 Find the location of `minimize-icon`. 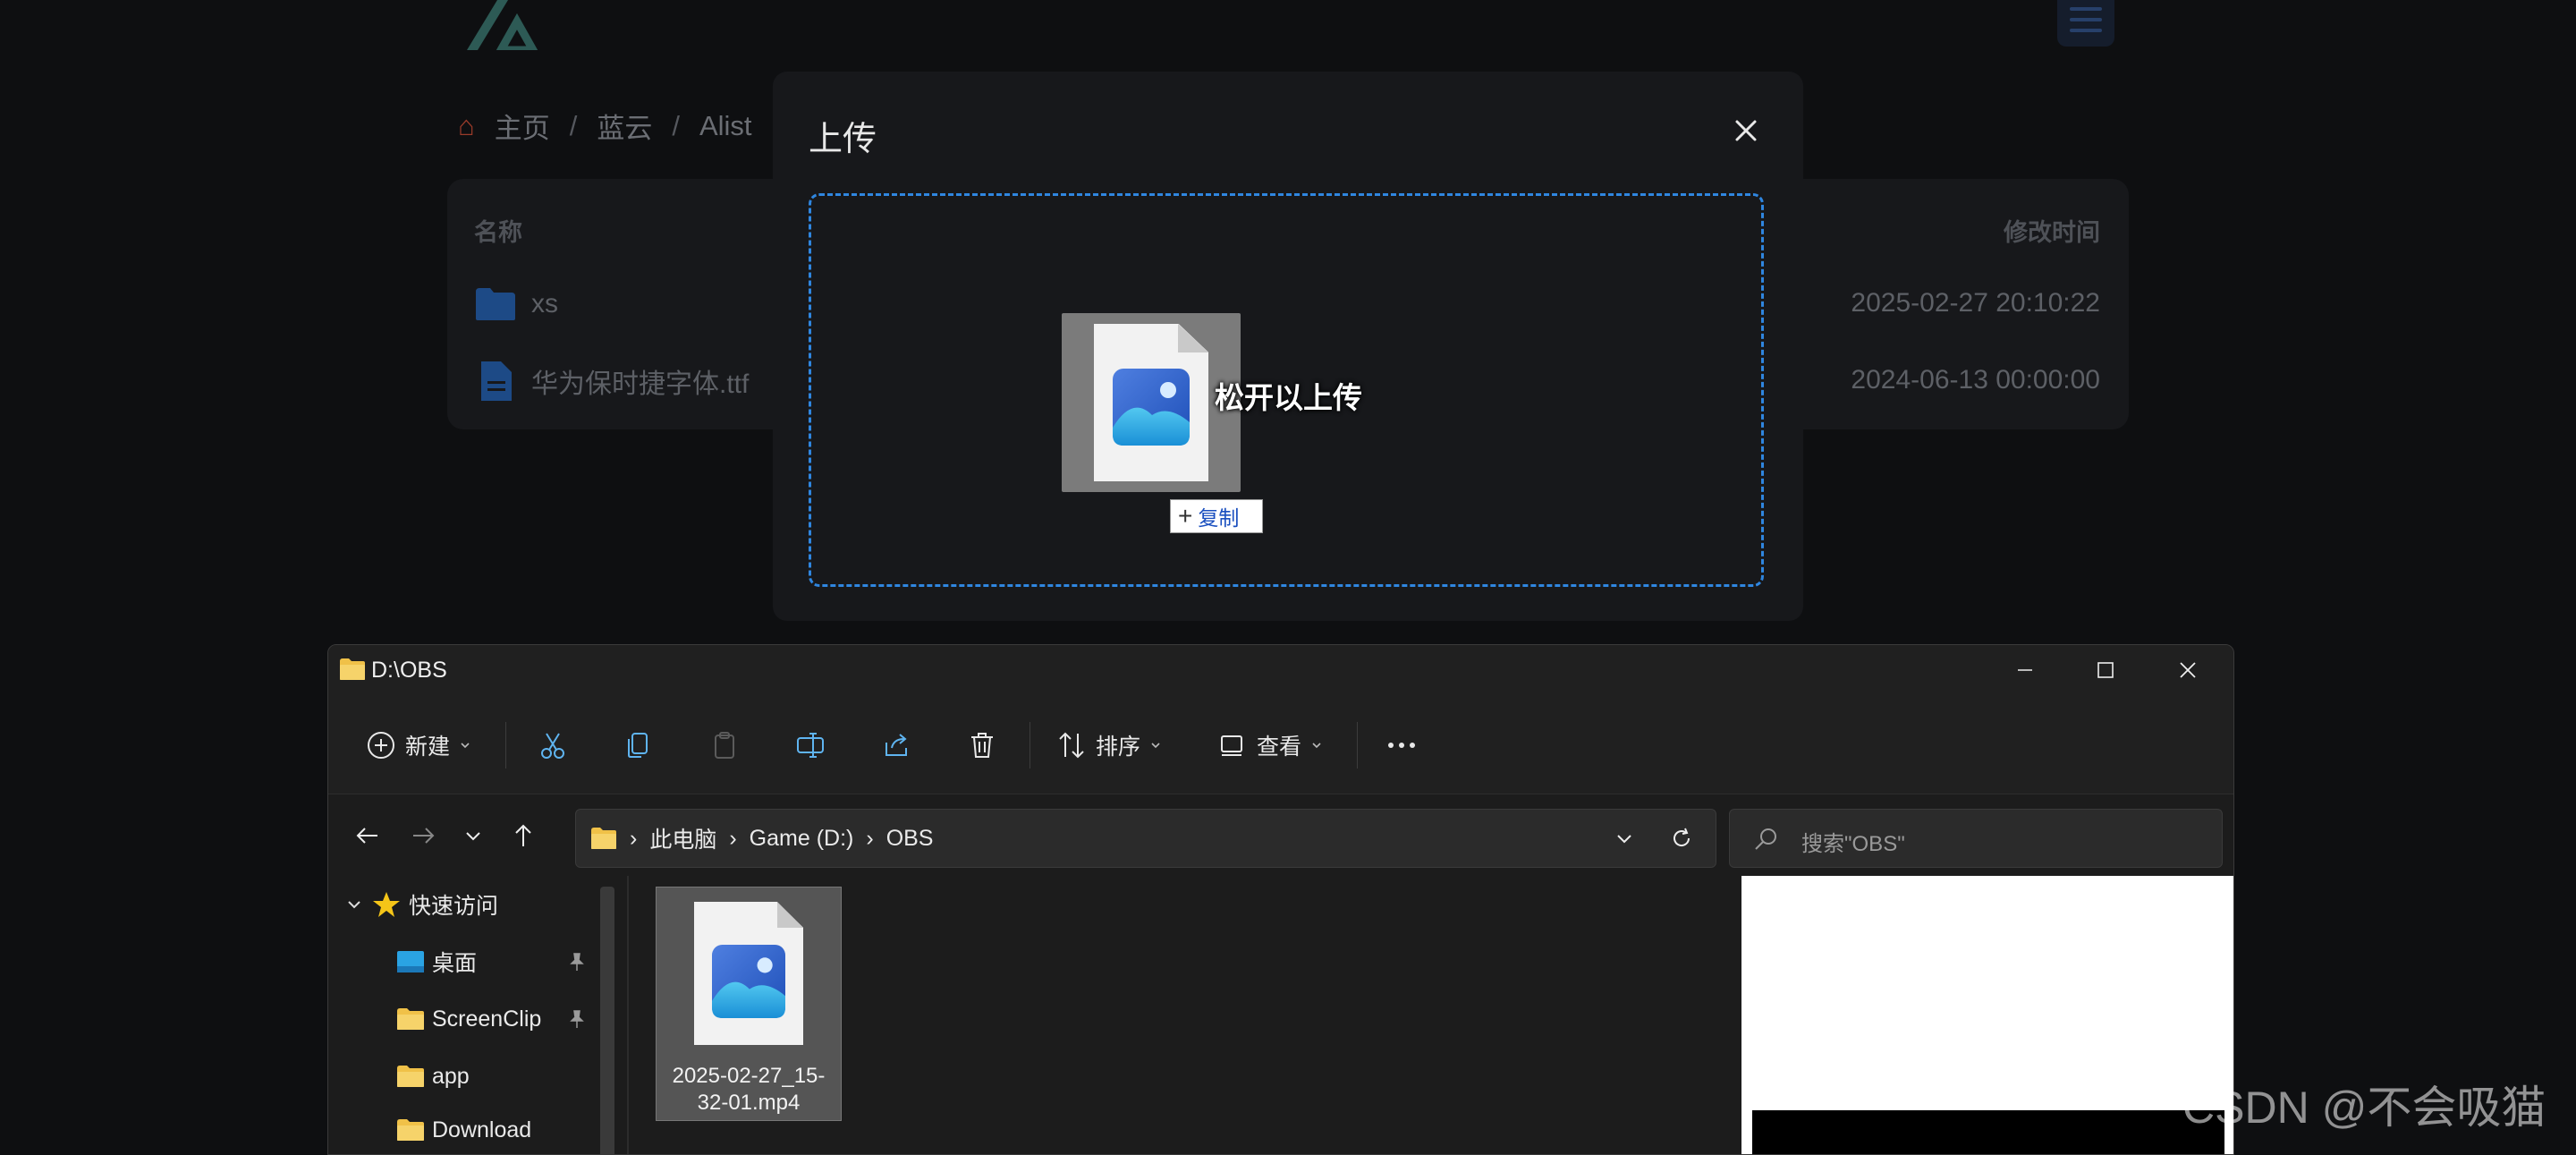

minimize-icon is located at coordinates (2025, 670).